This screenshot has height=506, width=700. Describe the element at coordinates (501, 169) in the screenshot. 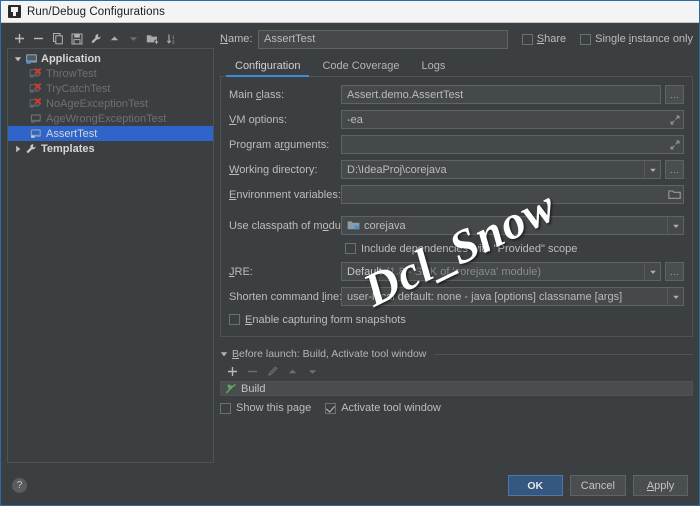

I see `working-directory-input: D:\IdeaProj\corejava` at that location.